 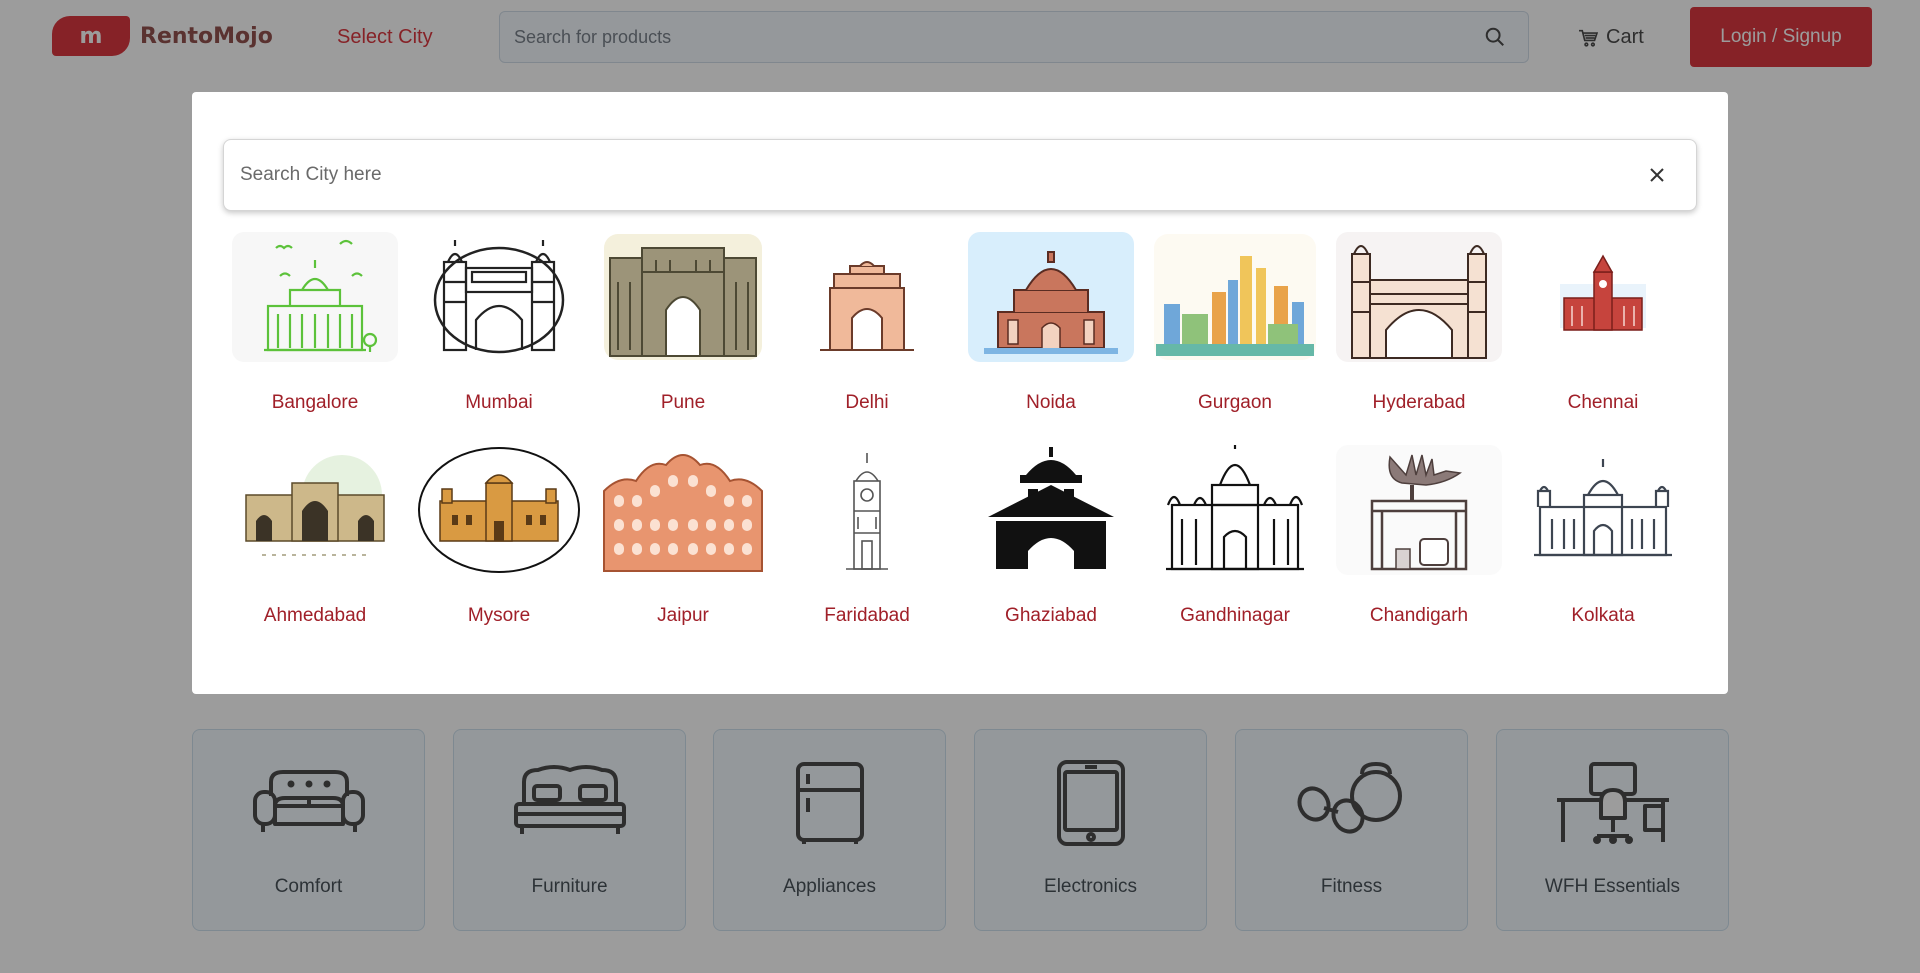 I want to click on city-option-gandhinagar: Gandhinagar, so click(x=1235, y=540).